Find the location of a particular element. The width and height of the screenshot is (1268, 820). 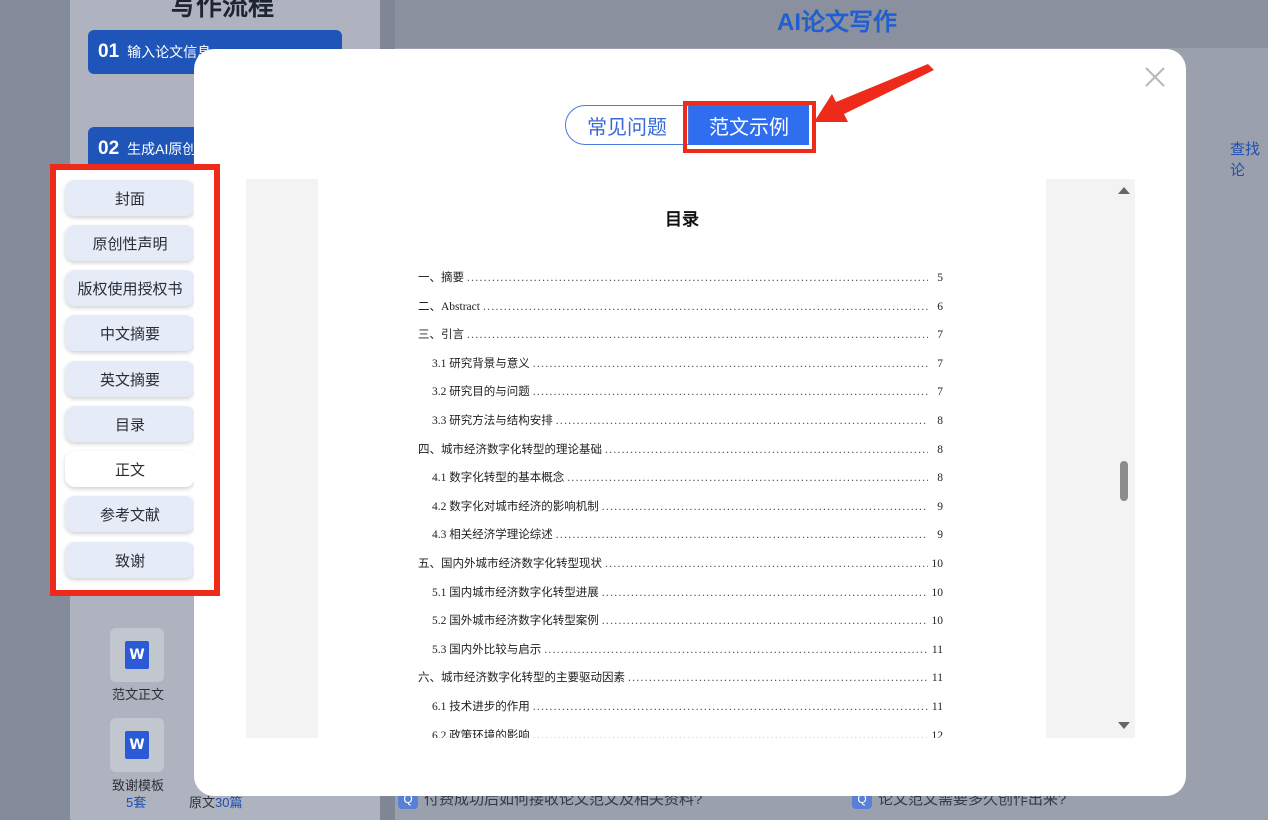

toc-entry: 六、城市经济数字化转型的主要驱动因素 11 is located at coordinates (680, 677).